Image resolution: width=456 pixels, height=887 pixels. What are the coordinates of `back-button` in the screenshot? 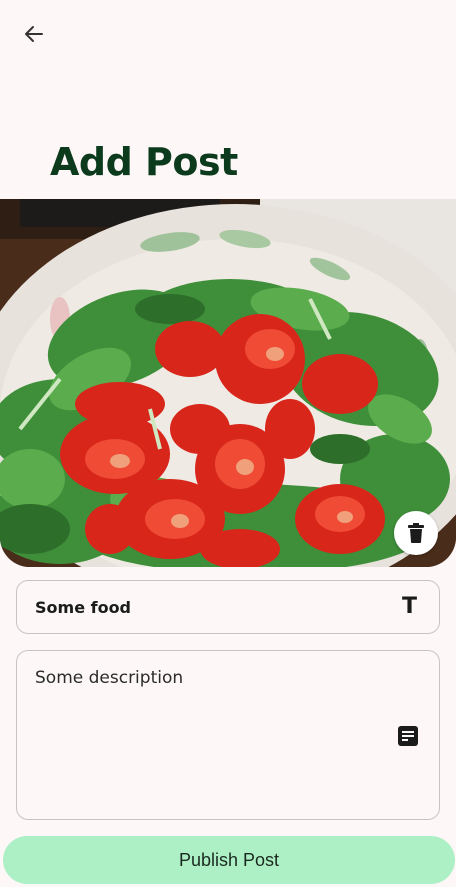 It's located at (34, 34).